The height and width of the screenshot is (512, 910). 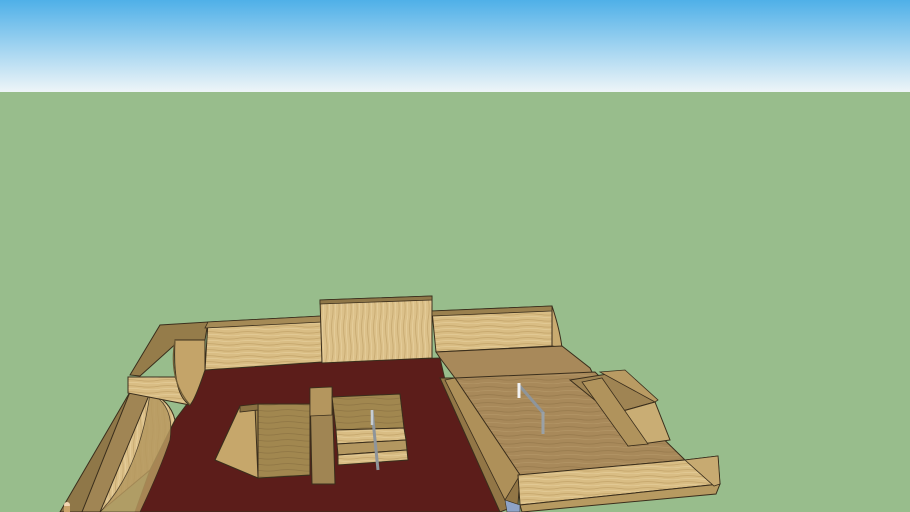 I want to click on quarter-pipe-back, so click(x=263, y=343).